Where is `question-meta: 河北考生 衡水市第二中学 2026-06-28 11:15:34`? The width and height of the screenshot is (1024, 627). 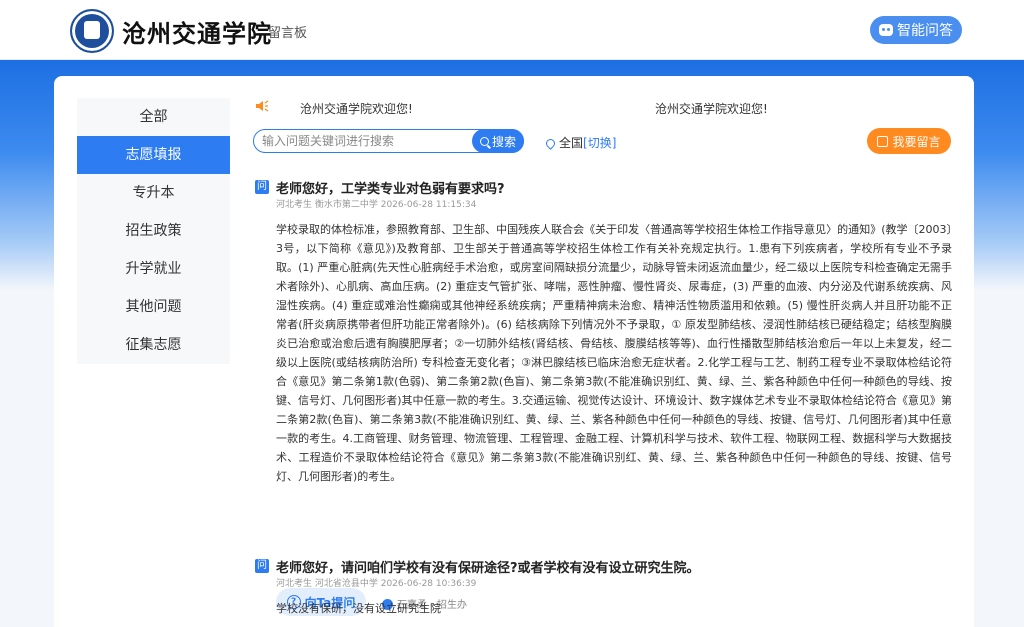
question-meta: 河北考生 衡水市第二中学 2026-06-28 11:15:34 is located at coordinates (376, 205).